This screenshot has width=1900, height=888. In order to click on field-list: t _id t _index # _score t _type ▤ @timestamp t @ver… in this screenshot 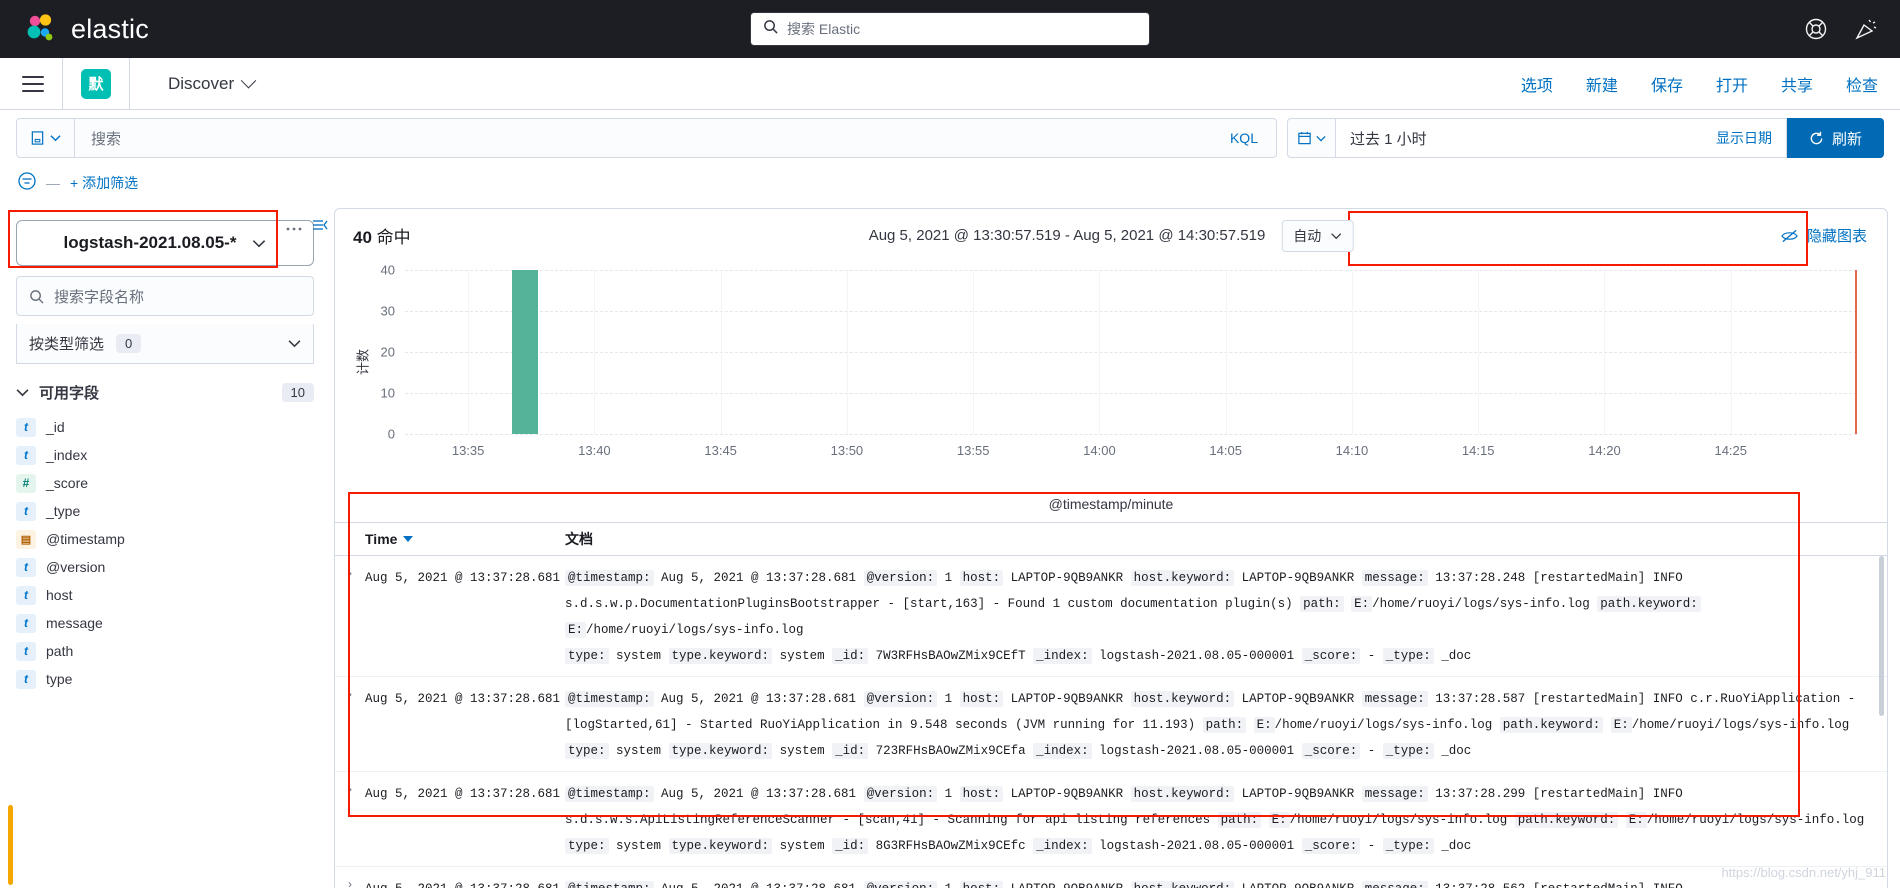, I will do `click(165, 553)`.